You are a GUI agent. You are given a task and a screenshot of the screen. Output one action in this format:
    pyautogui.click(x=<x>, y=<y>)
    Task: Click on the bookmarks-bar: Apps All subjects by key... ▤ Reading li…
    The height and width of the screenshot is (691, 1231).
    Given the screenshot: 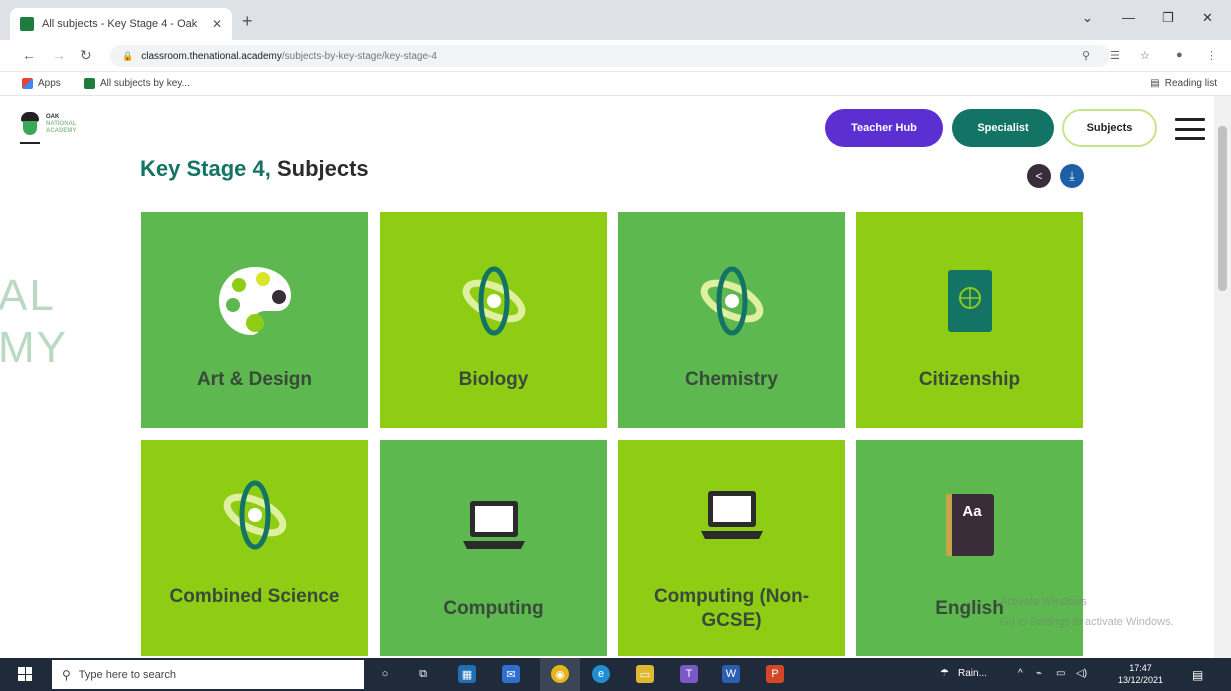 What is the action you would take?
    pyautogui.click(x=615, y=84)
    